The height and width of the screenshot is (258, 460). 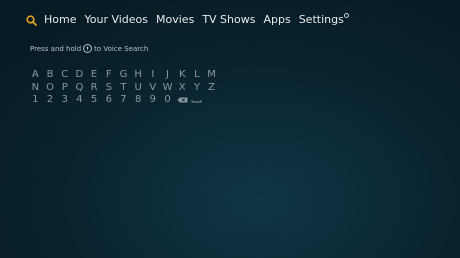 What do you see at coordinates (79, 88) in the screenshot?
I see `key-q: Q` at bounding box center [79, 88].